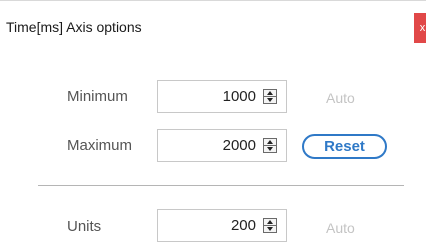 This screenshot has height=244, width=426. I want to click on units-auto-button: Auto, so click(340, 228).